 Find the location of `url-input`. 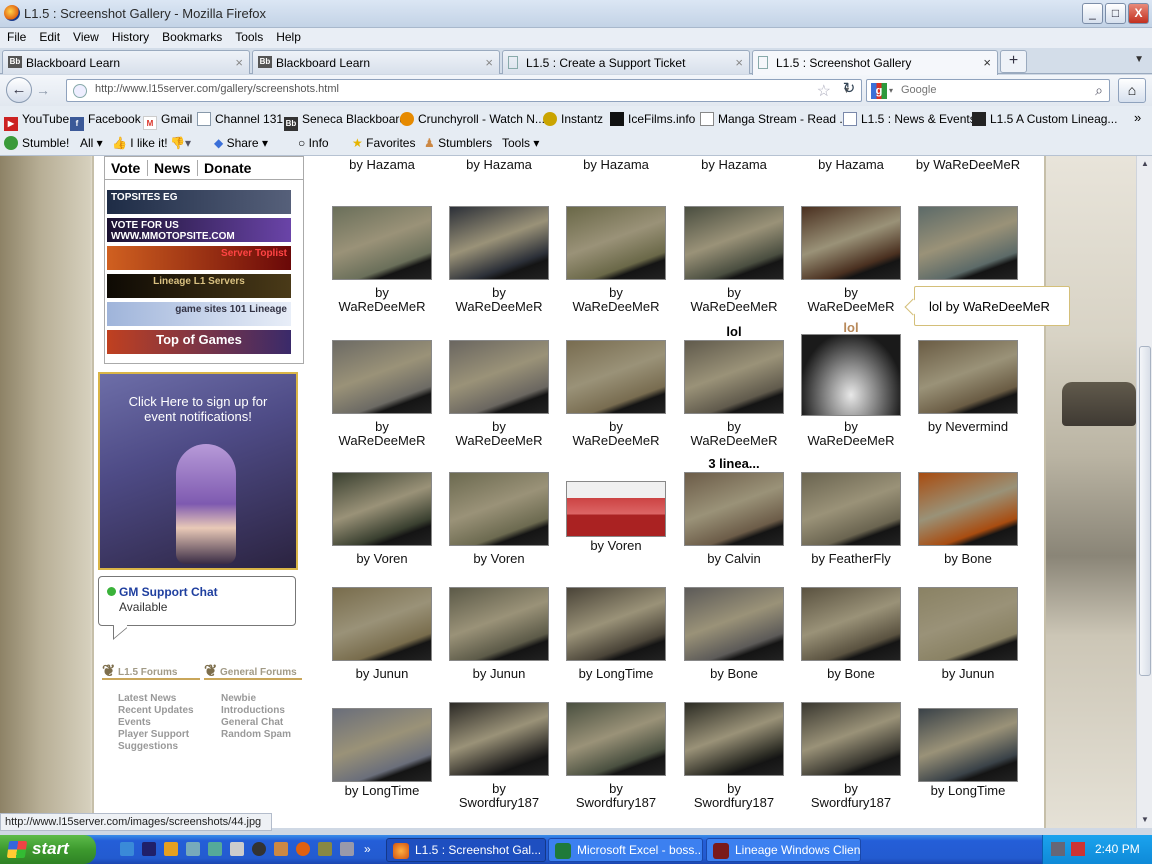

url-input is located at coordinates (435, 89).